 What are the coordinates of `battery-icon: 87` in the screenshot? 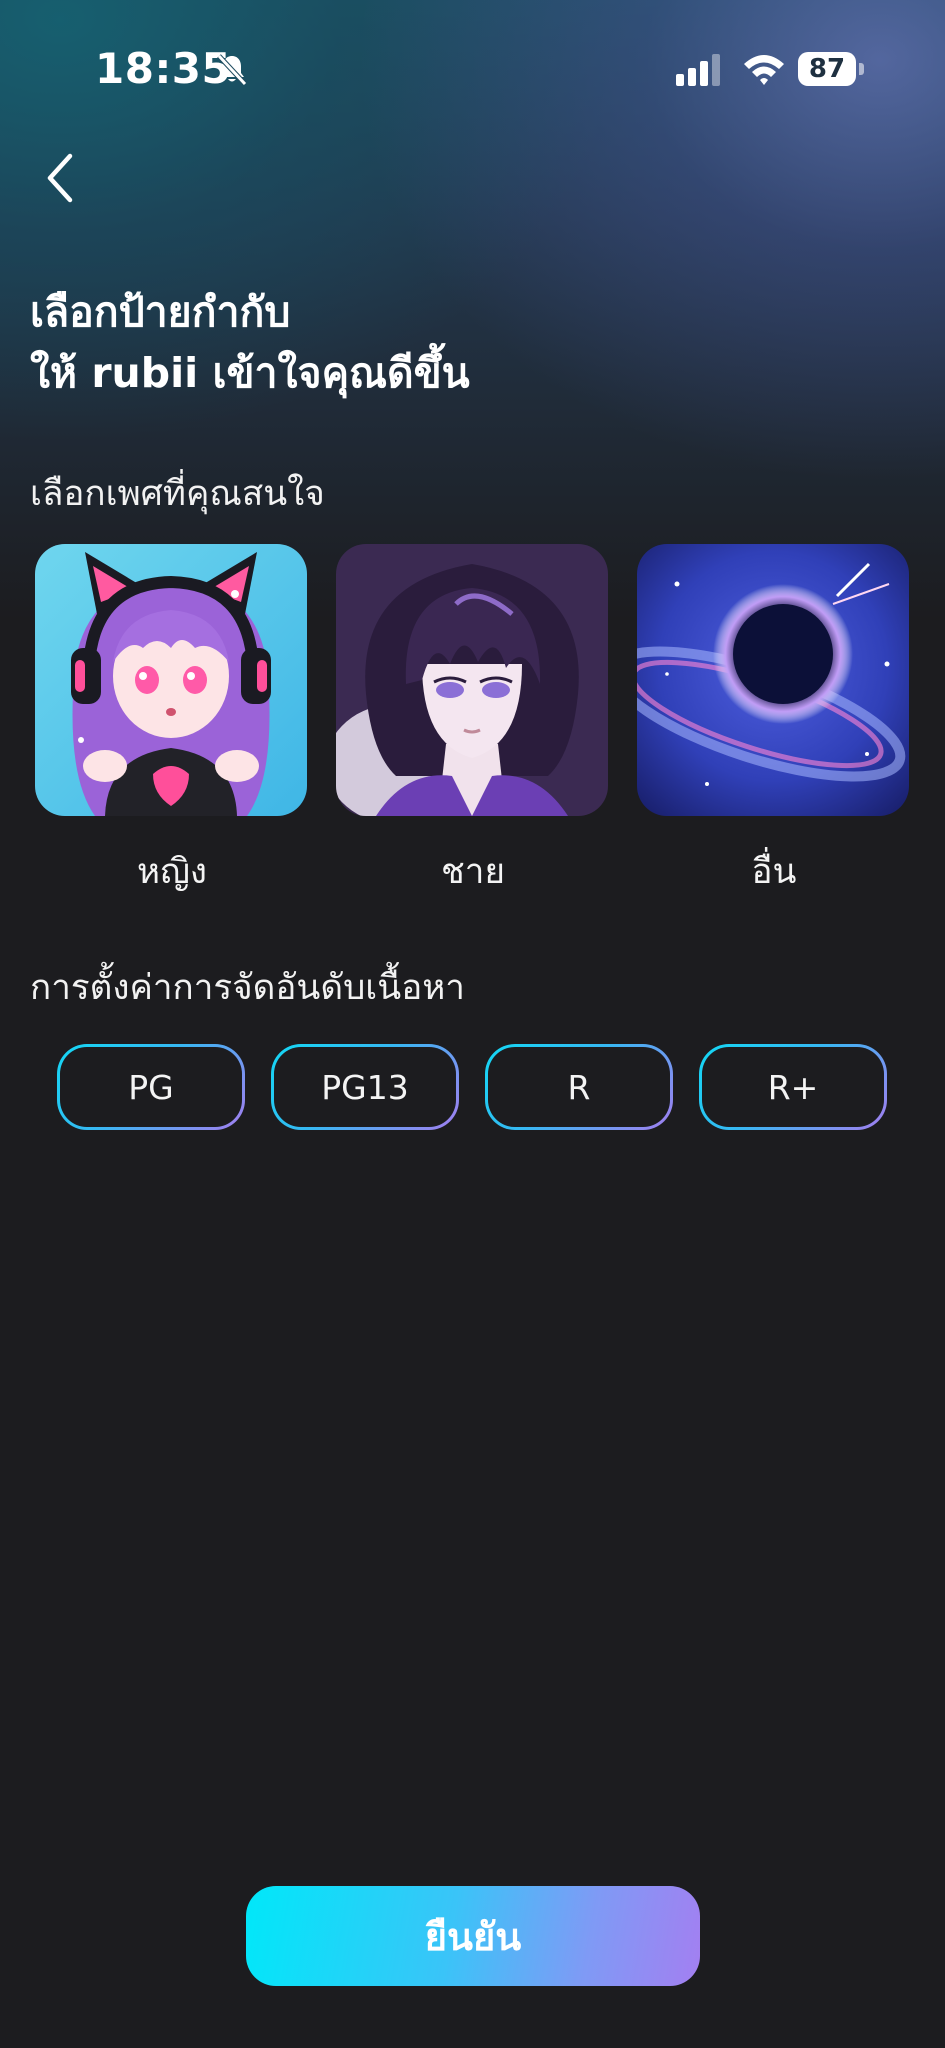 It's located at (832, 70).